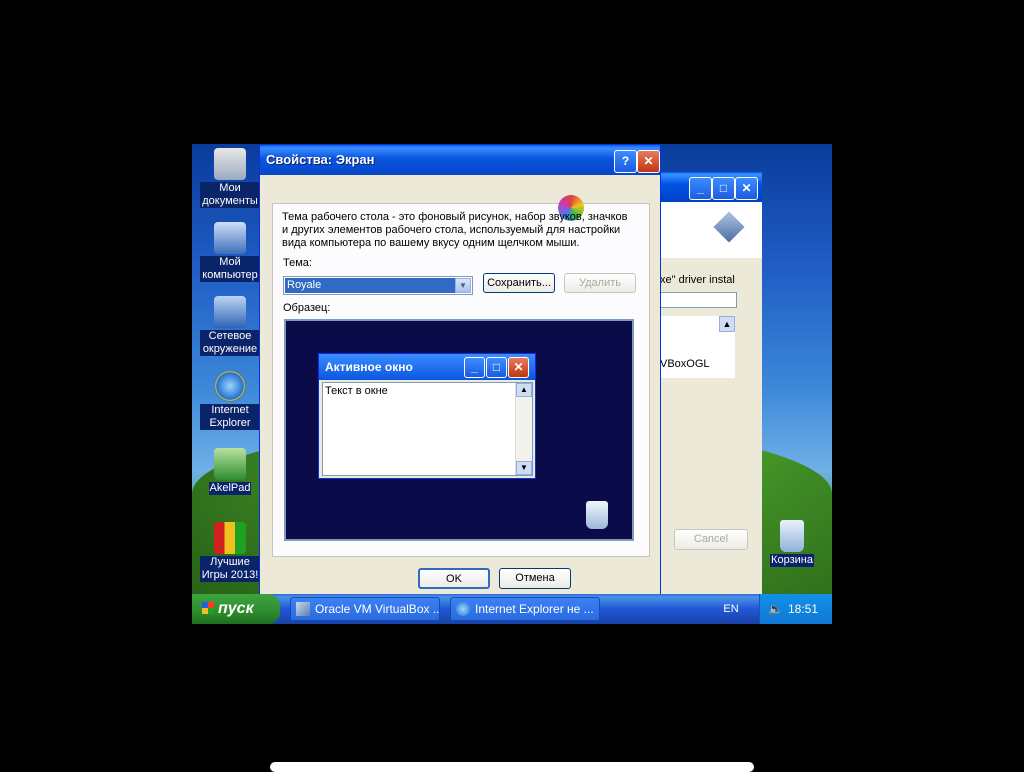  I want to click on preview-window-title: Активное окно, so click(369, 367).